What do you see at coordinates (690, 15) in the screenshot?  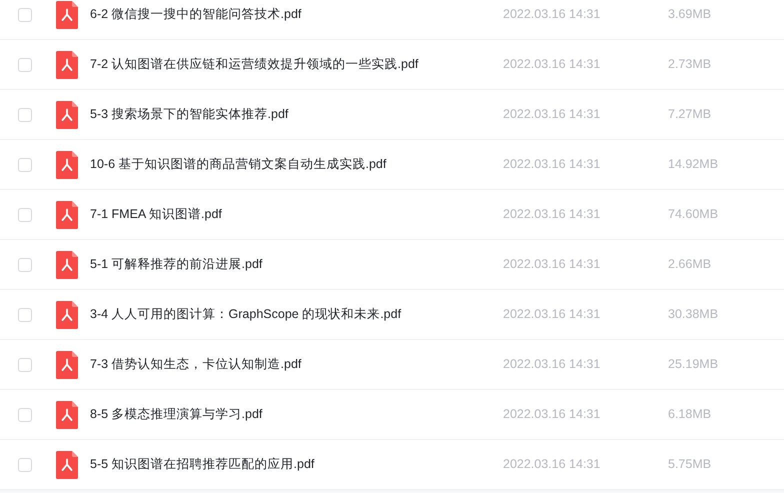 I see `file-size: 3.69MB` at bounding box center [690, 15].